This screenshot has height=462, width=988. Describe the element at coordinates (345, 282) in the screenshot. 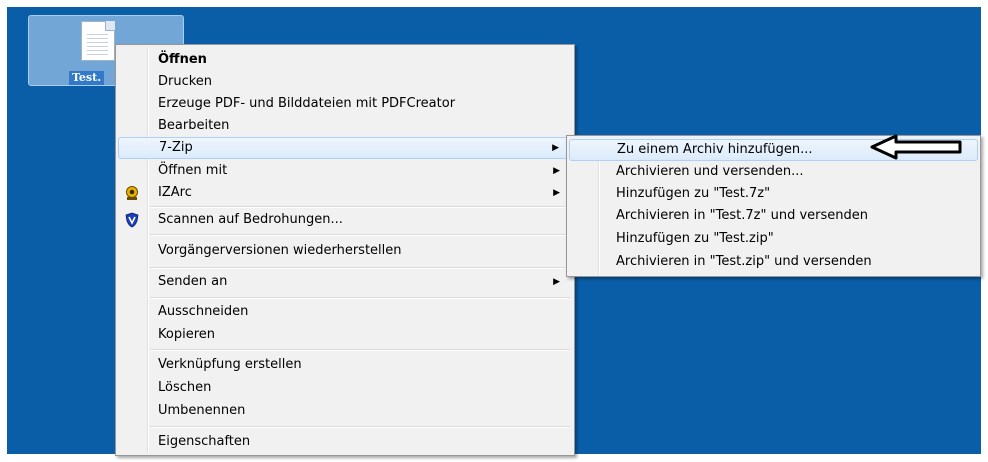

I see `menu-item-senden-an: Senden an ▶` at that location.